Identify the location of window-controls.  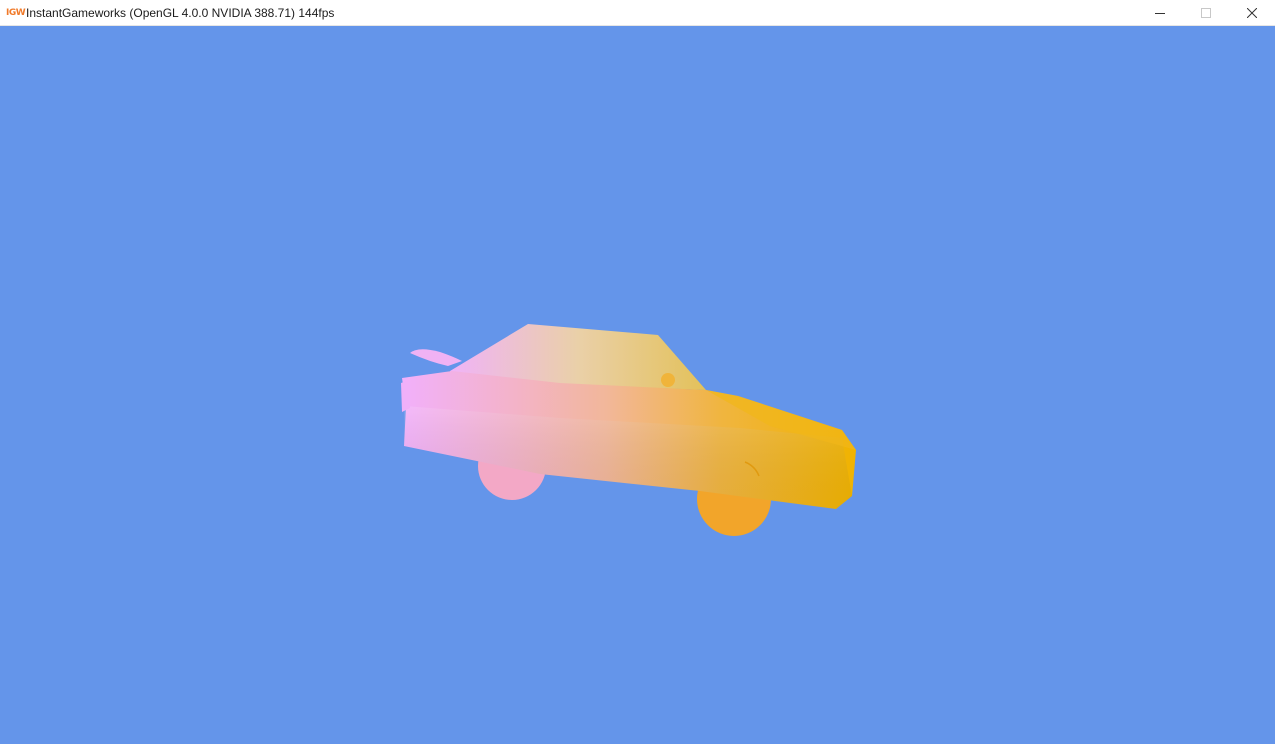
(1206, 13).